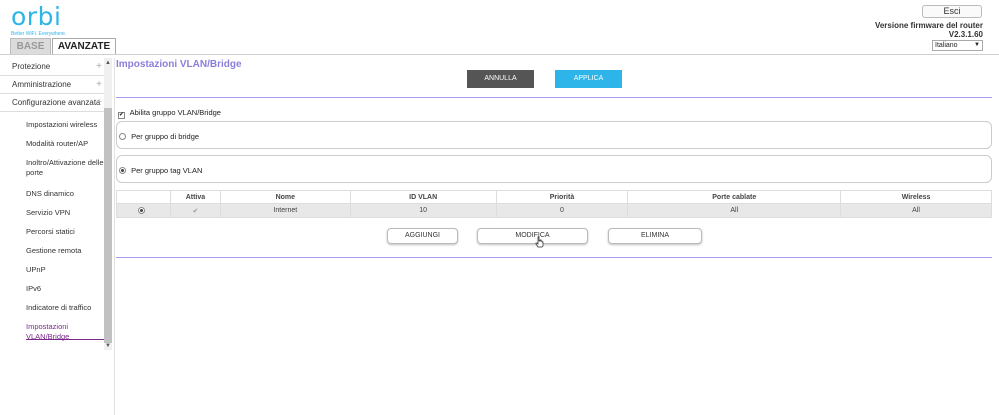 This screenshot has width=999, height=415. What do you see at coordinates (500, 79) in the screenshot?
I see `cancel-button: ANNULLA` at bounding box center [500, 79].